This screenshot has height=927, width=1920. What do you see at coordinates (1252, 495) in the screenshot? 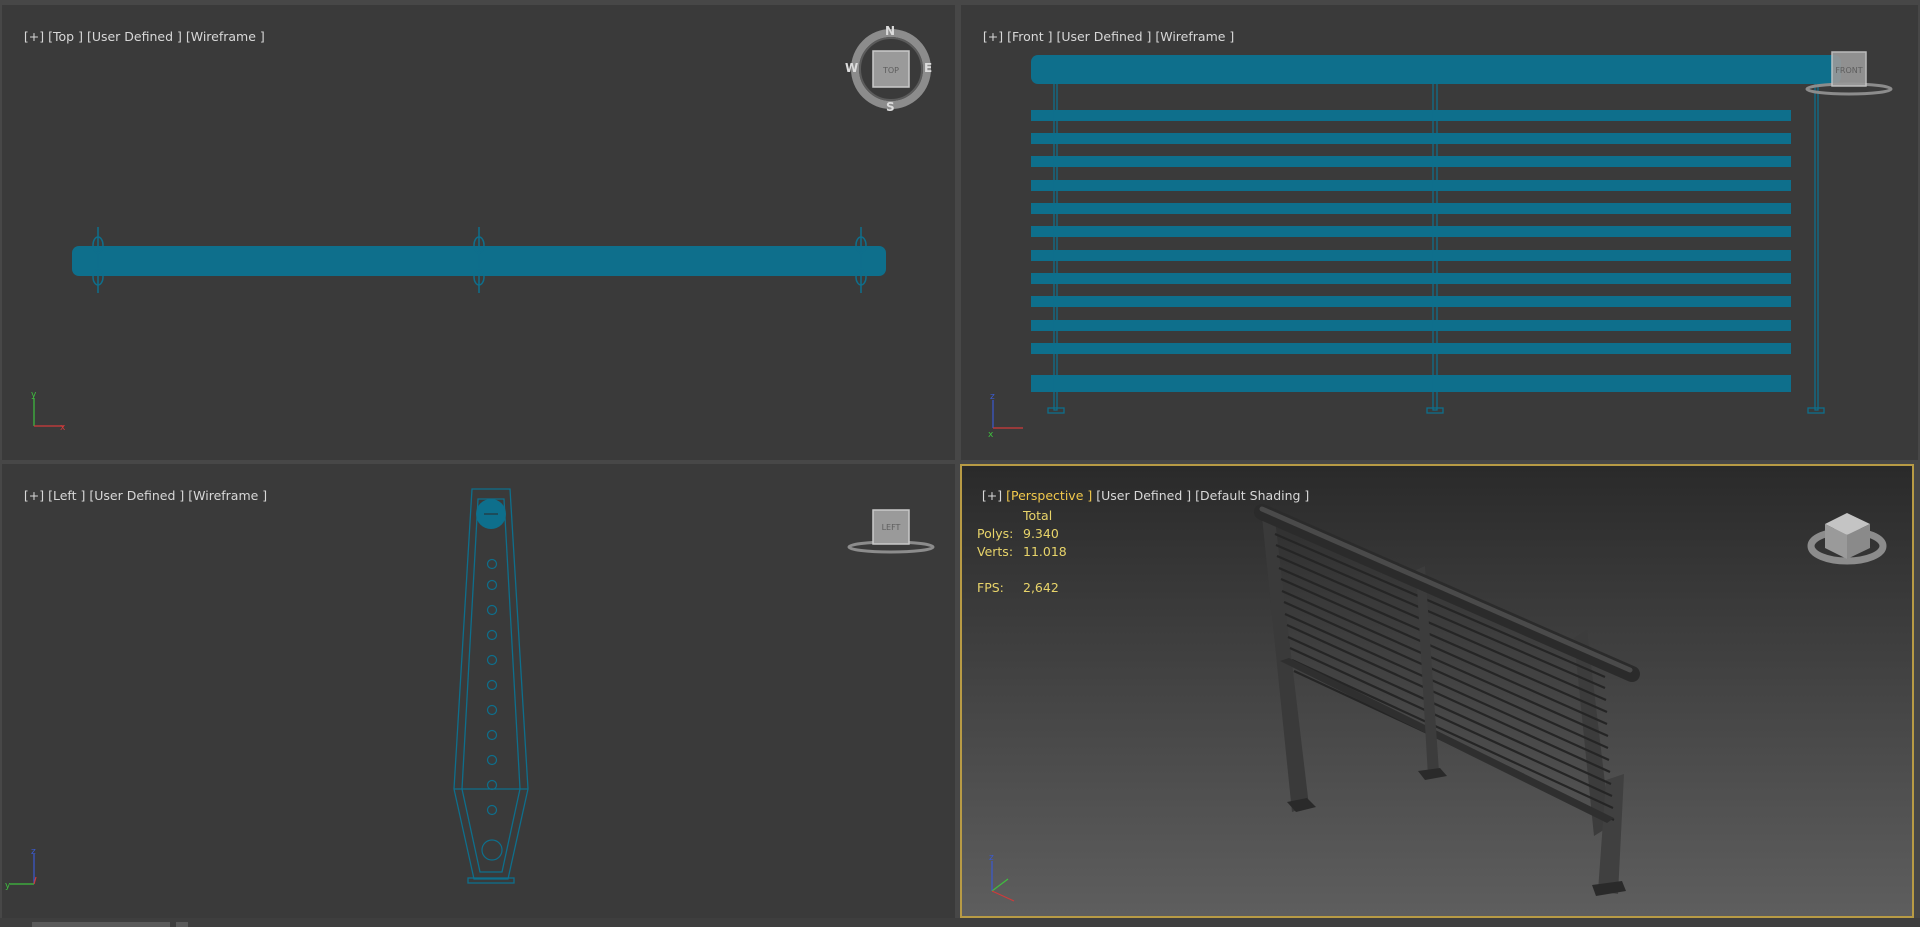
I see `shading-mode-perspective: [Default Shading ]` at bounding box center [1252, 495].